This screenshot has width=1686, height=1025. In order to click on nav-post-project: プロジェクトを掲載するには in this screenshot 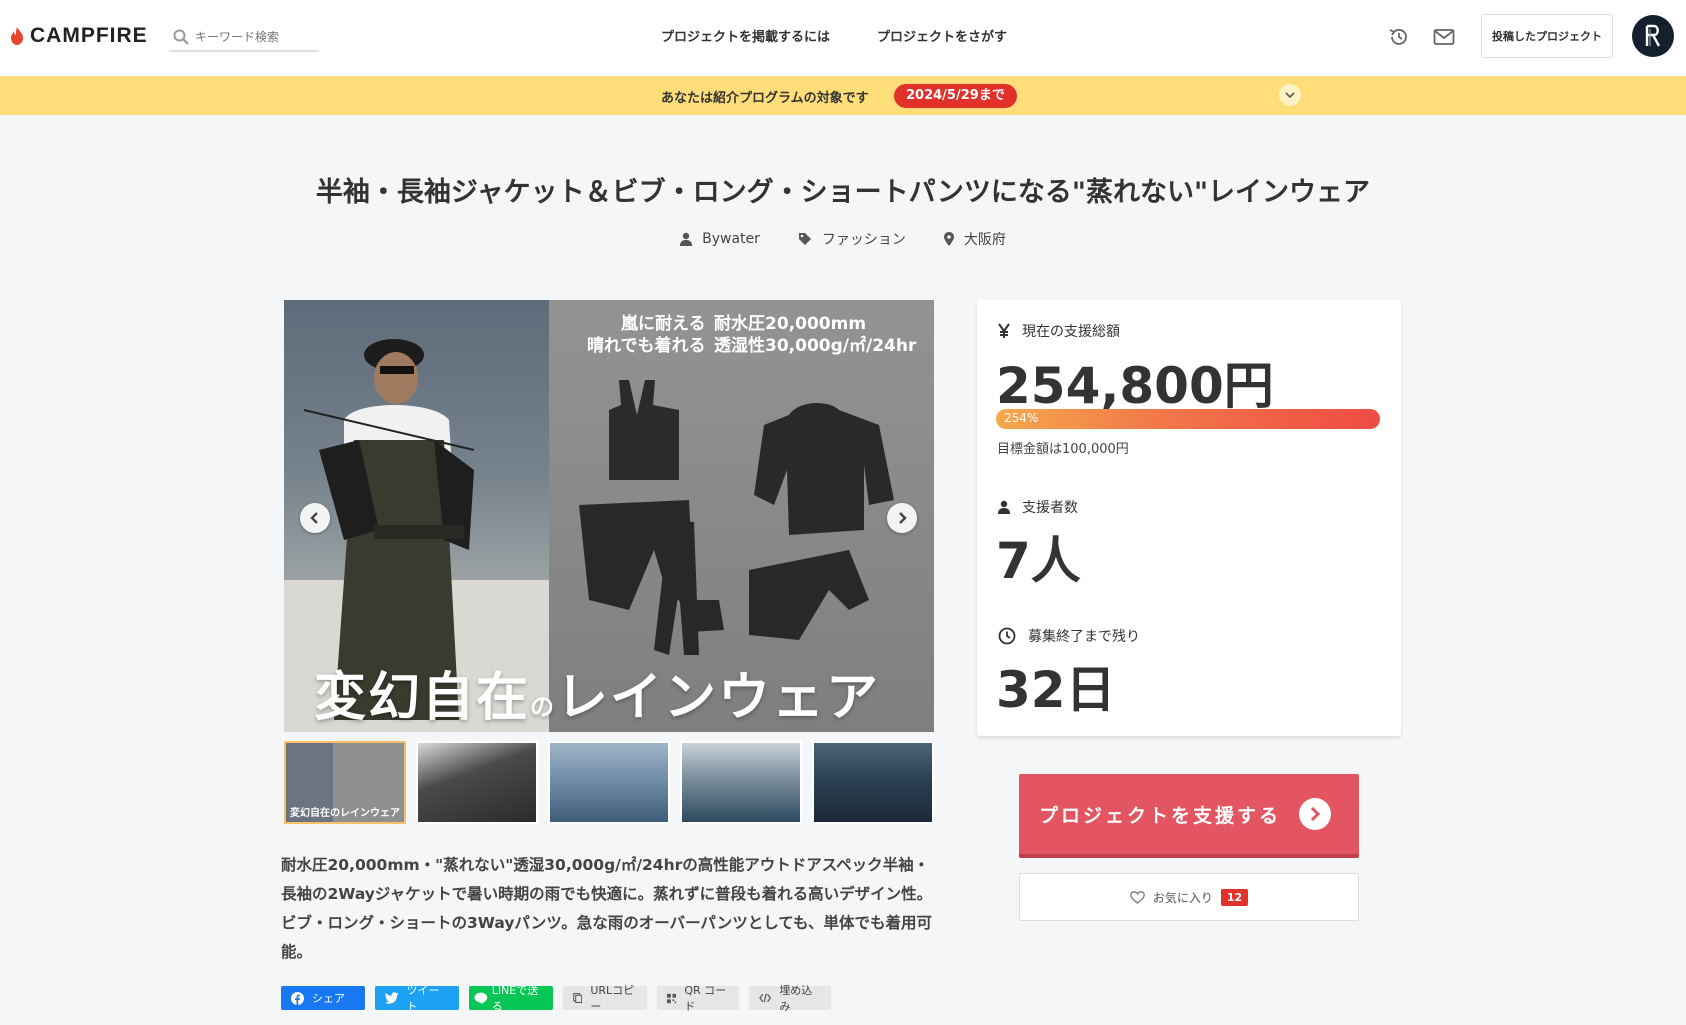, I will do `click(745, 35)`.